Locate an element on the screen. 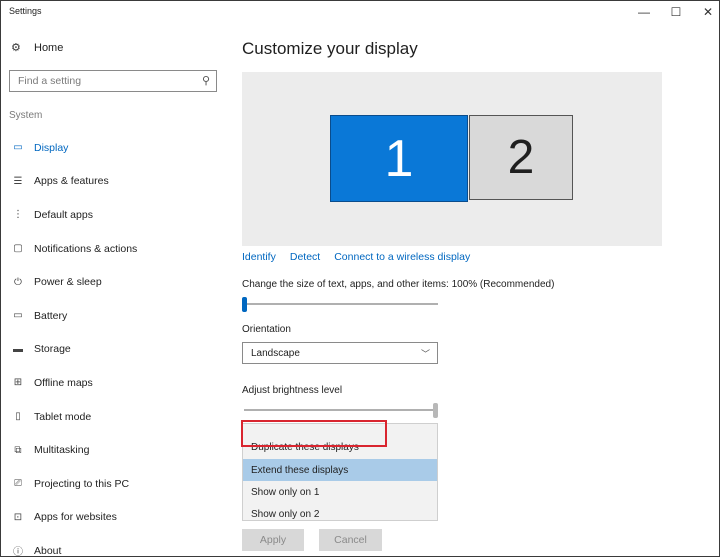  sidebar-item-about: ⓘ About is located at coordinates (112, 545).